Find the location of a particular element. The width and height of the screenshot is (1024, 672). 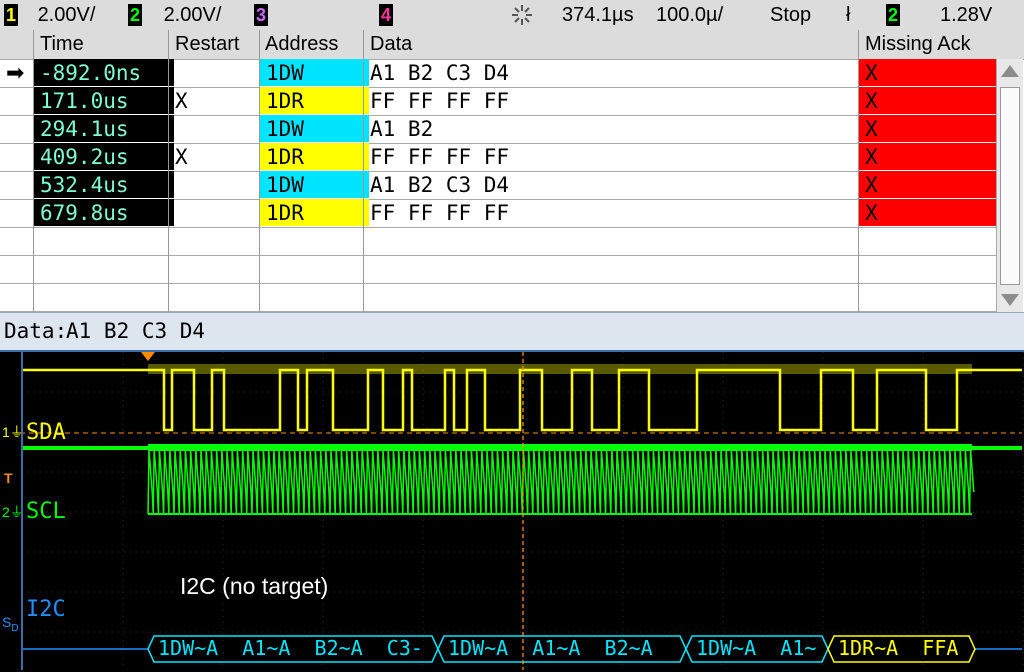

scroll-down-button is located at coordinates (1010, 299).